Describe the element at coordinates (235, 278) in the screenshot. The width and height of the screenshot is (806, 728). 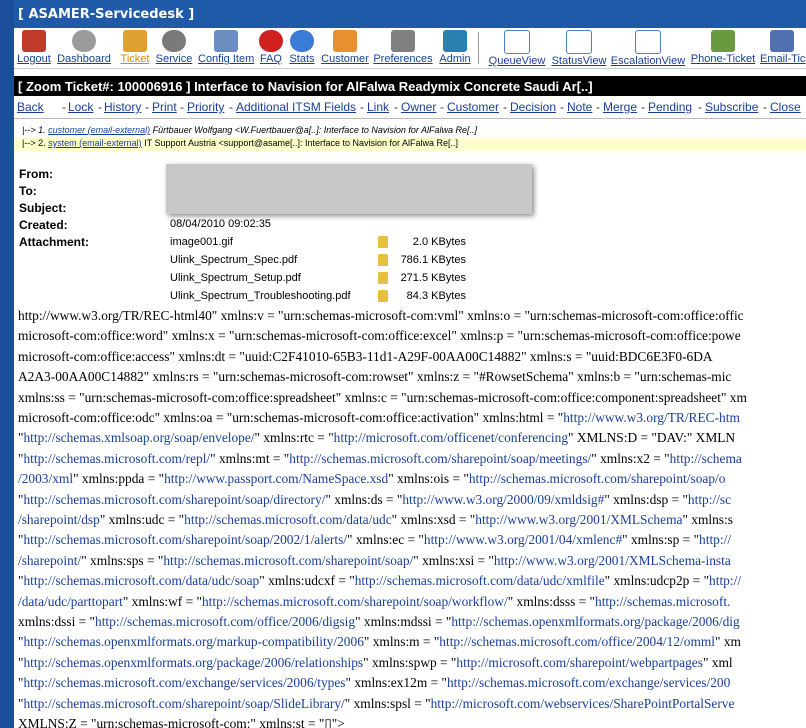
I see `attachment-name: Ulink_Spectrum_Setup.pdf` at that location.